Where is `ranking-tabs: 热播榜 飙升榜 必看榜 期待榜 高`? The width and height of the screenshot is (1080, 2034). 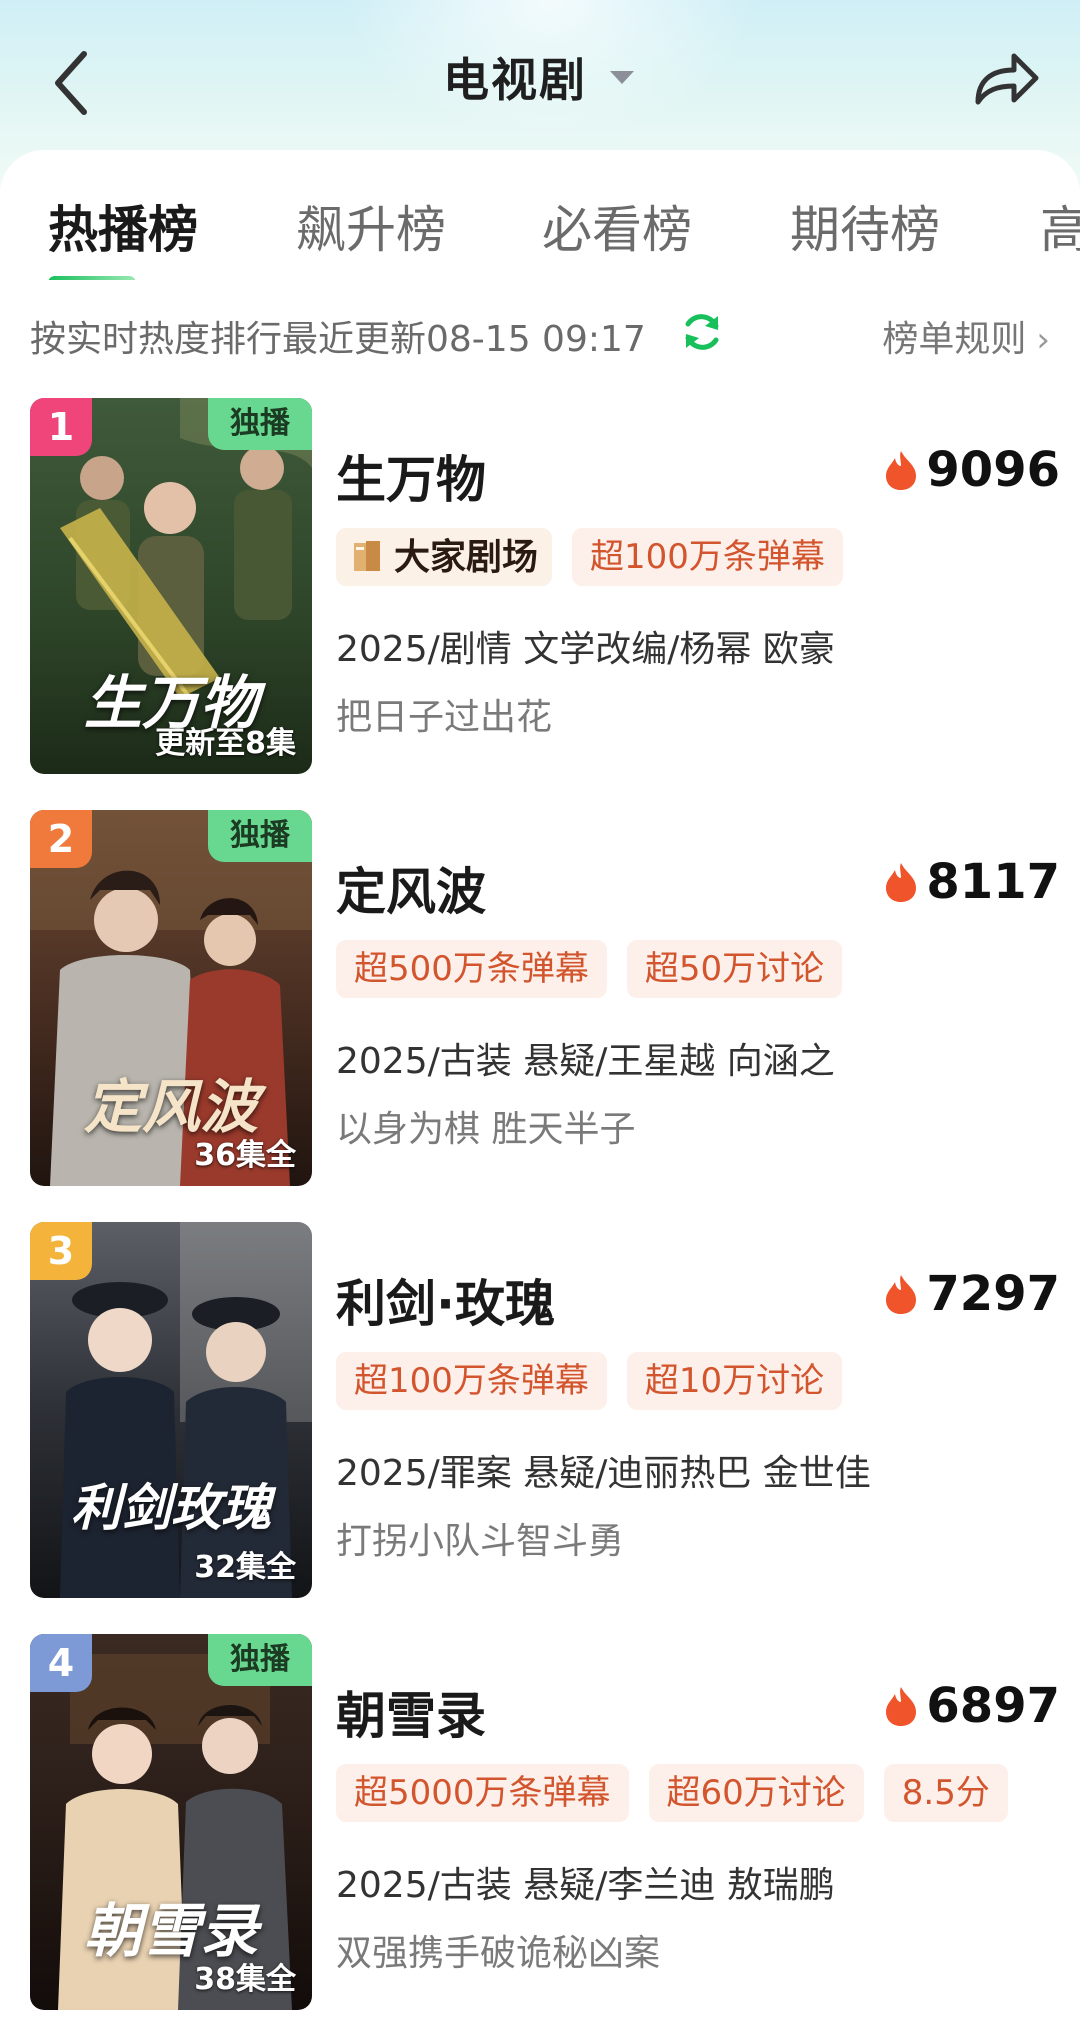 ranking-tabs: 热播榜 飙升榜 必看榜 期待榜 高 is located at coordinates (540, 235).